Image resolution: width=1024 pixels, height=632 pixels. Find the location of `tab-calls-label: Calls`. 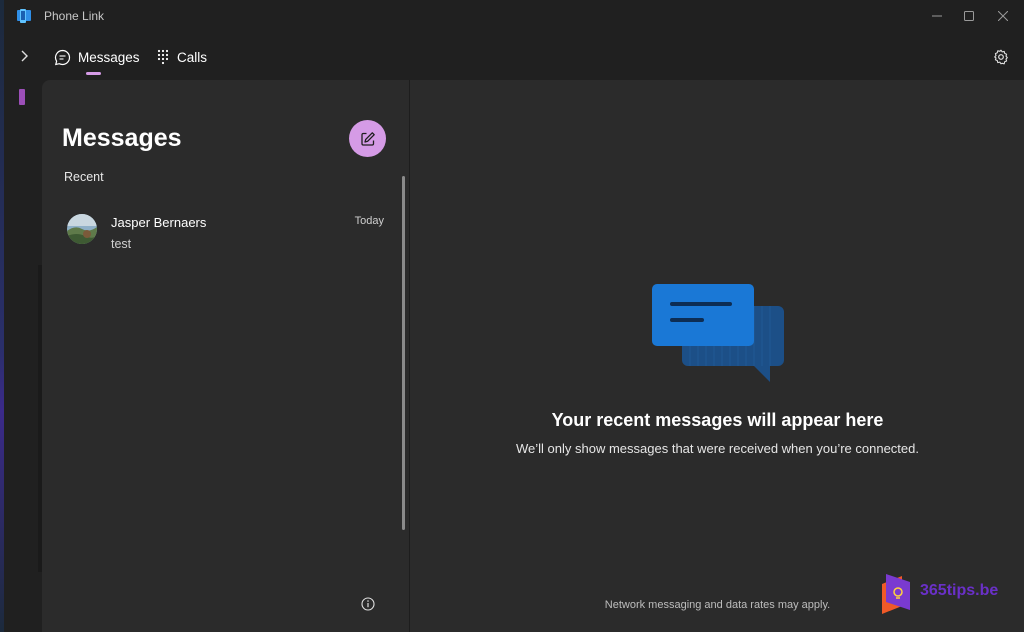

tab-calls-label: Calls is located at coordinates (192, 57).